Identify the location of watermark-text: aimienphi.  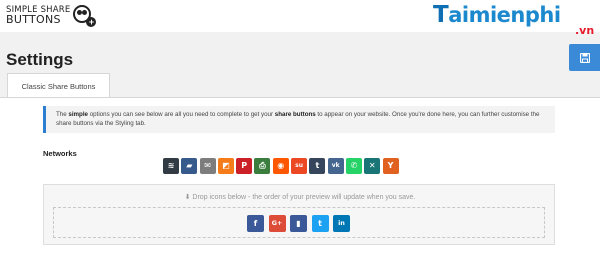
(504, 15).